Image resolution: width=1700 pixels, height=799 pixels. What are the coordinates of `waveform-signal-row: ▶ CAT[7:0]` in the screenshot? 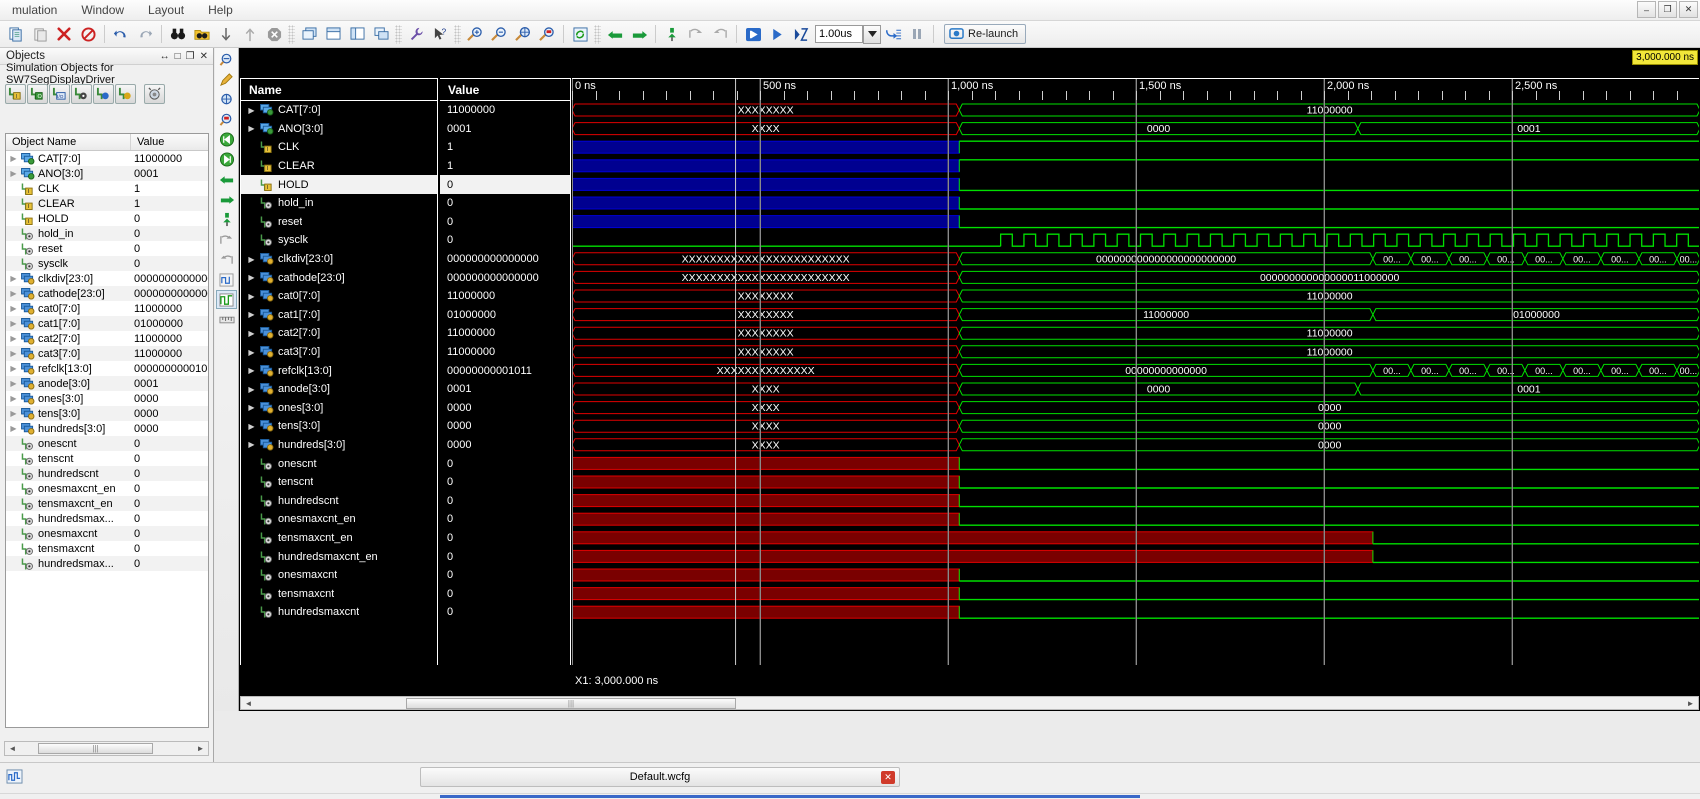 It's located at (339, 110).